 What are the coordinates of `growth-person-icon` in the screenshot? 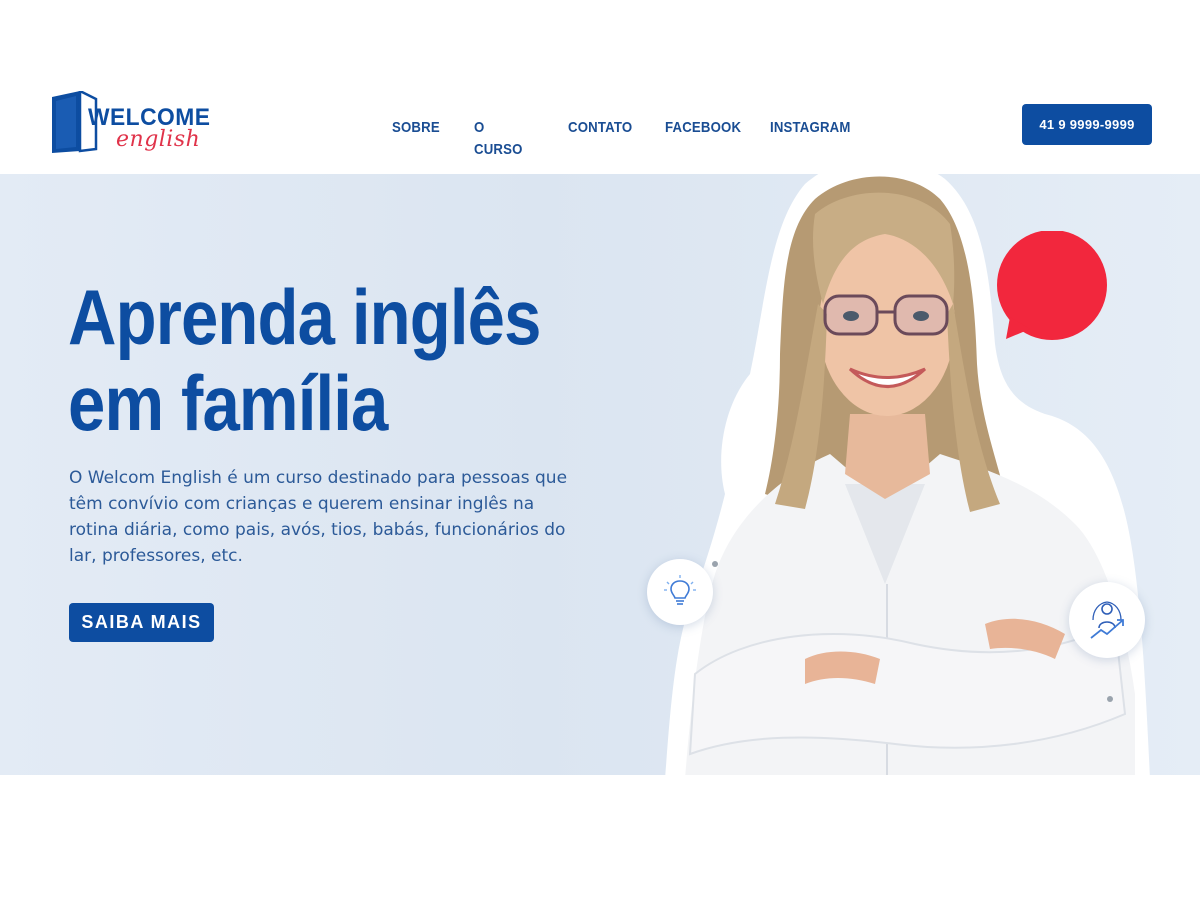 It's located at (1107, 620).